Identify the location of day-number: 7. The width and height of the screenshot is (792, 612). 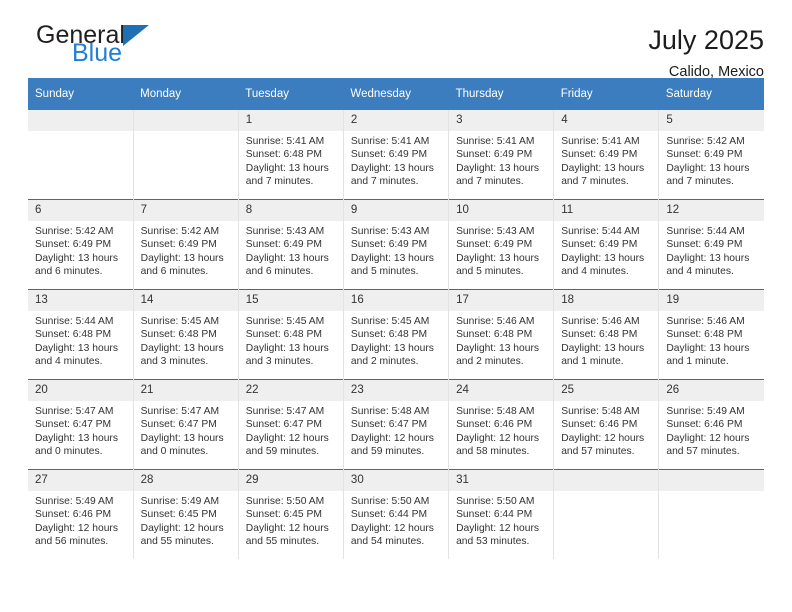
(185, 210).